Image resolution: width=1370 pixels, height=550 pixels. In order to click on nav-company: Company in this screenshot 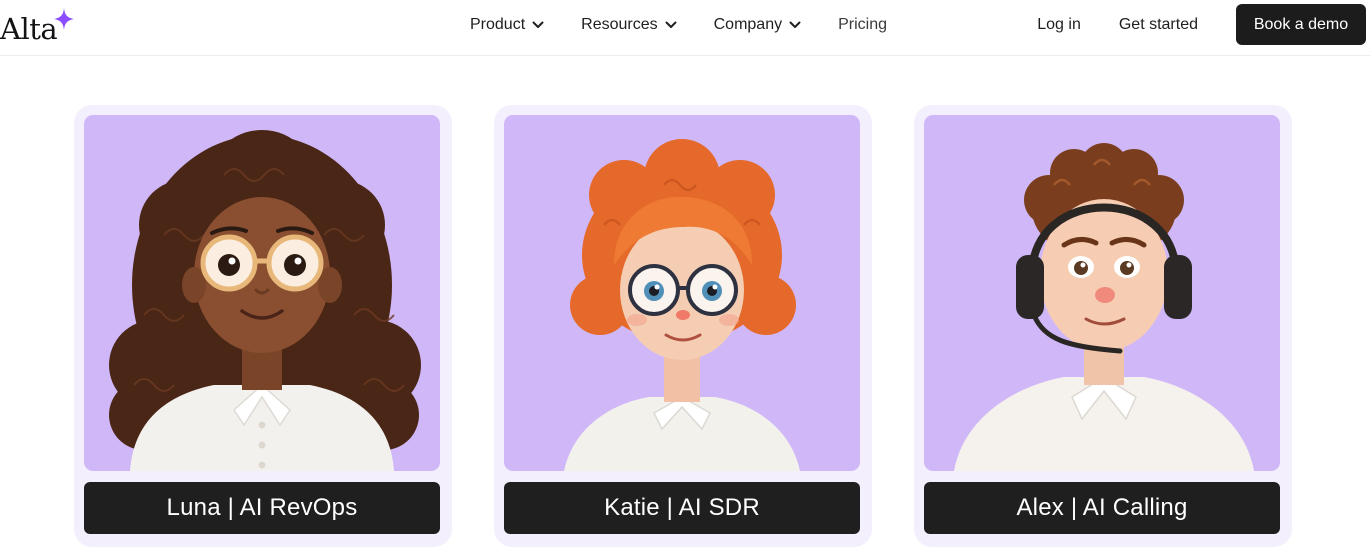, I will do `click(757, 25)`.